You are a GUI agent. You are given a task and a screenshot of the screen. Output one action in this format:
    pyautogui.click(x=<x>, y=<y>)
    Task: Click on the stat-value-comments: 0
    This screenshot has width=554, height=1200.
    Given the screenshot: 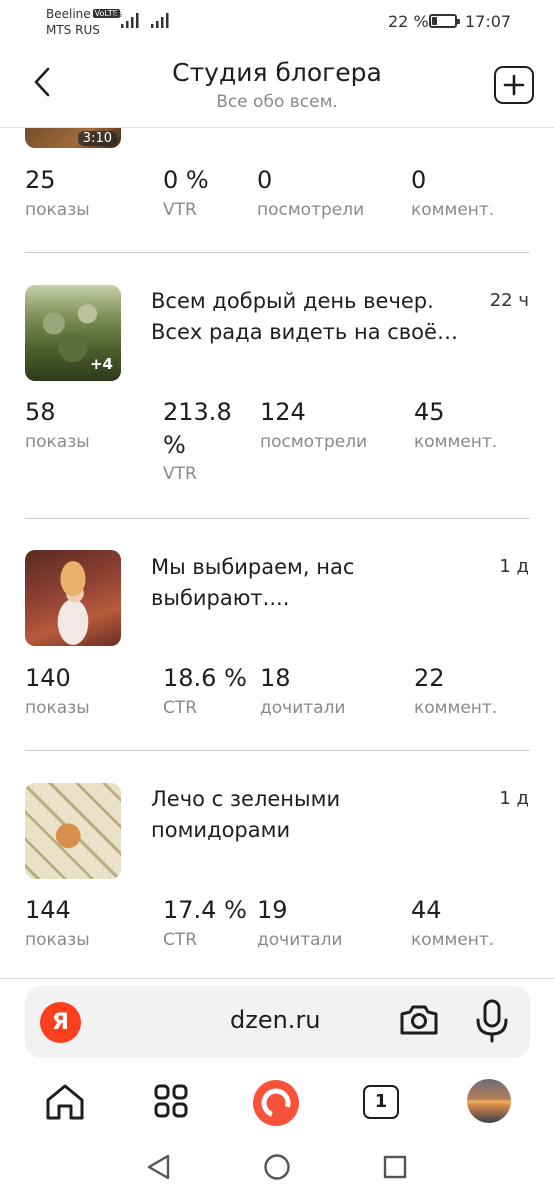 What is the action you would take?
    pyautogui.click(x=419, y=180)
    